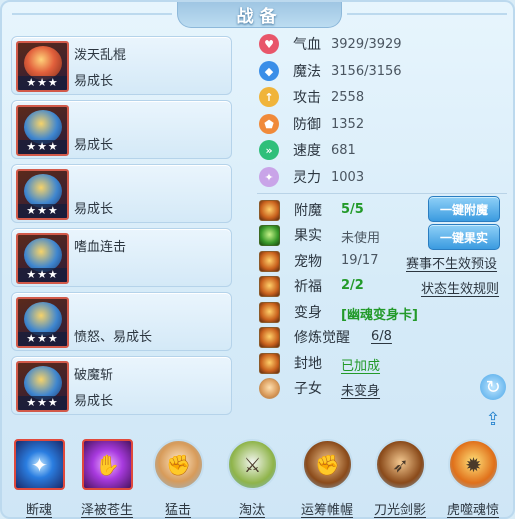 The width and height of the screenshot is (515, 519). I want to click on stats-divider, so click(382, 193).